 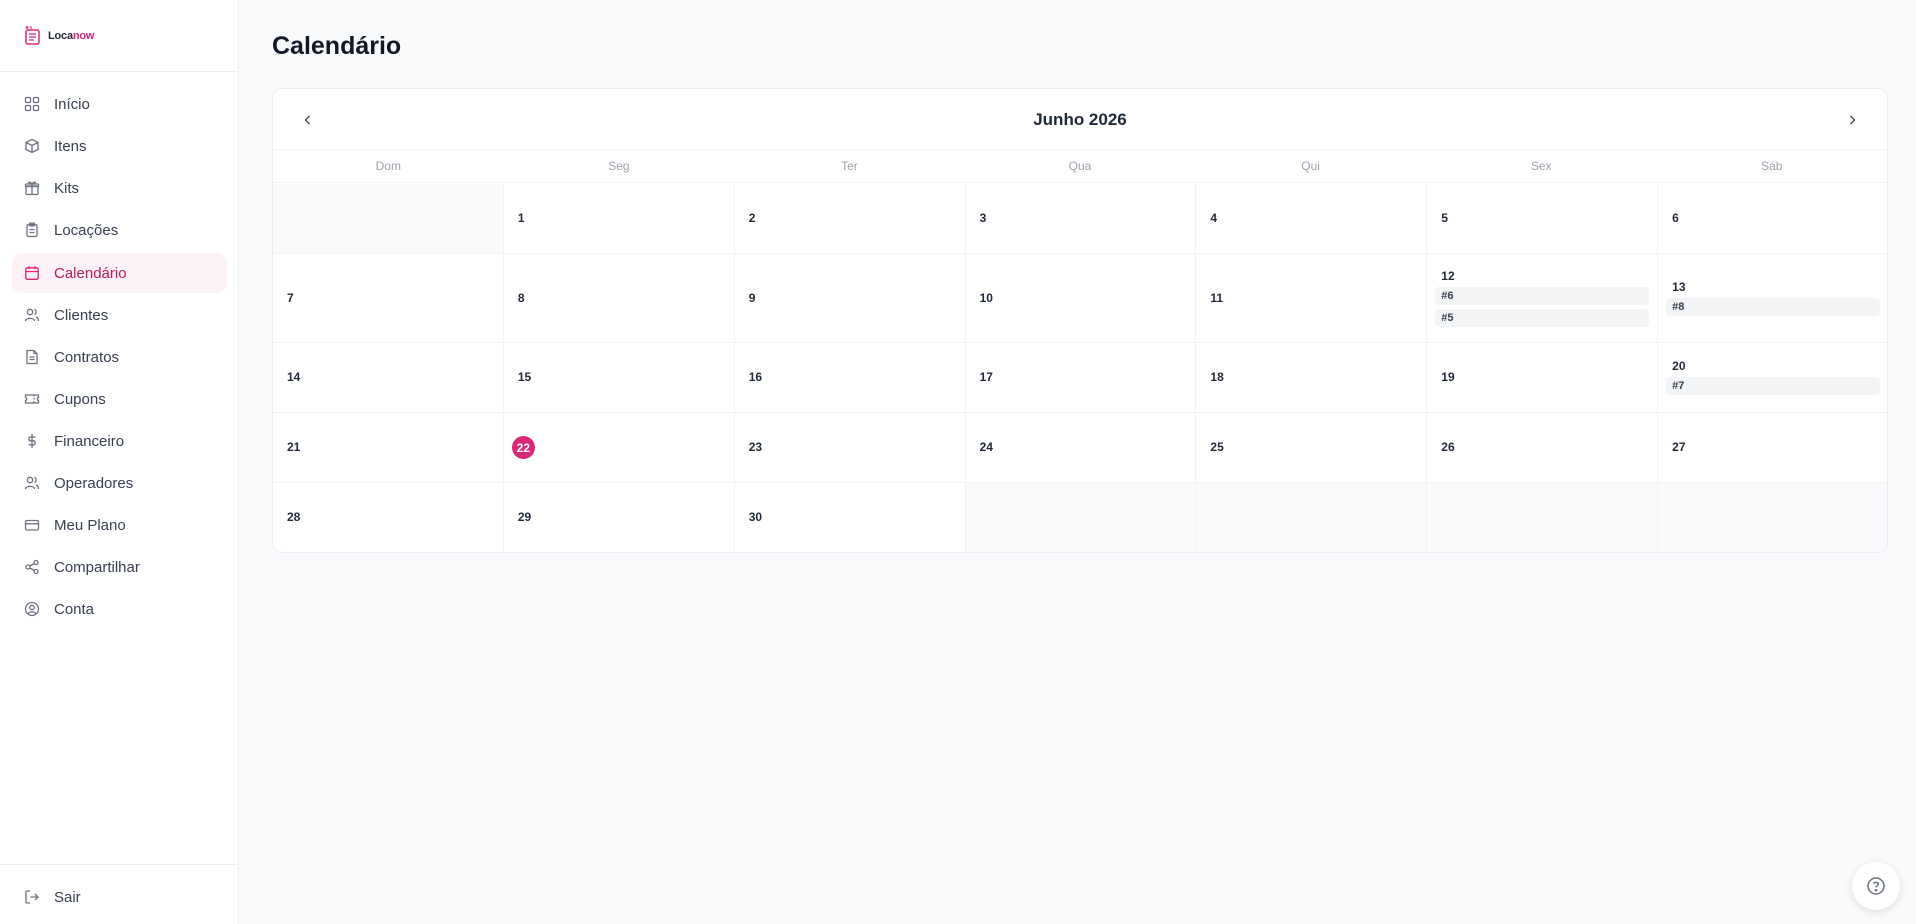 I want to click on day-number: 16, so click(x=755, y=377).